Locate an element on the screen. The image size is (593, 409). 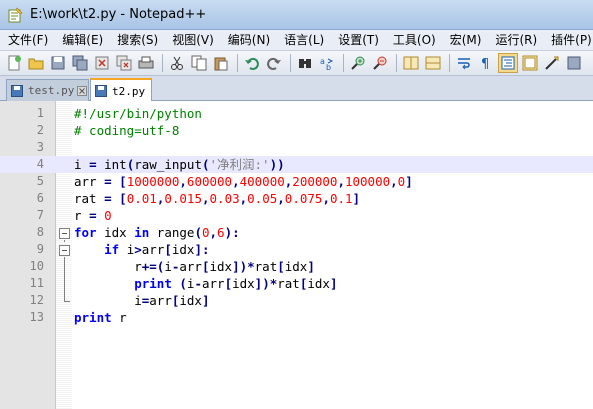
line-number: 4 is located at coordinates (40, 164).